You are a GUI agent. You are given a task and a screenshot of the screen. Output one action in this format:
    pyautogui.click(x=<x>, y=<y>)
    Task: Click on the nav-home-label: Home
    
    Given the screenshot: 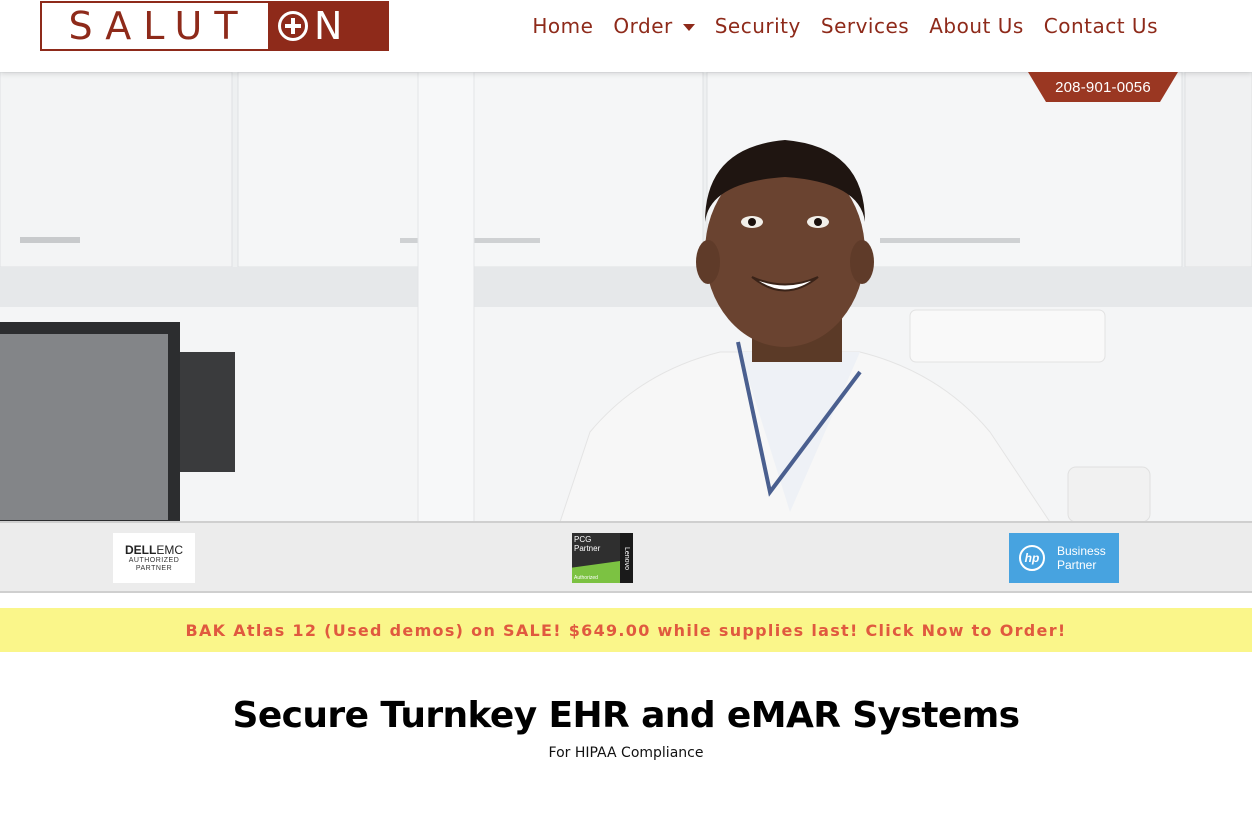 What is the action you would take?
    pyautogui.click(x=563, y=26)
    